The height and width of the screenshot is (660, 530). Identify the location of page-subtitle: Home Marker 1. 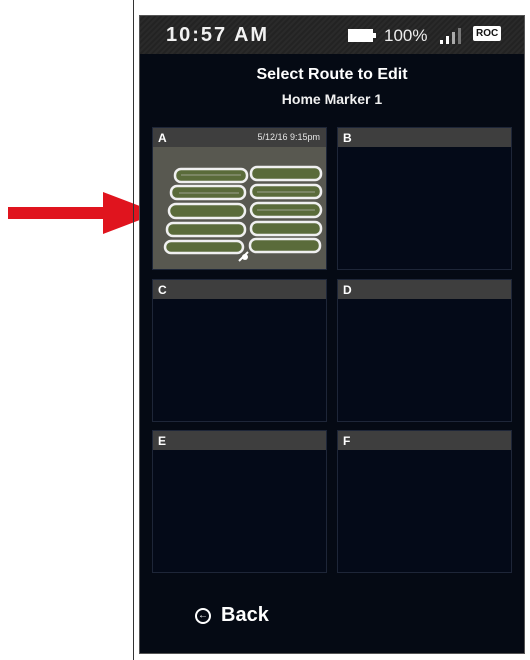
(332, 99).